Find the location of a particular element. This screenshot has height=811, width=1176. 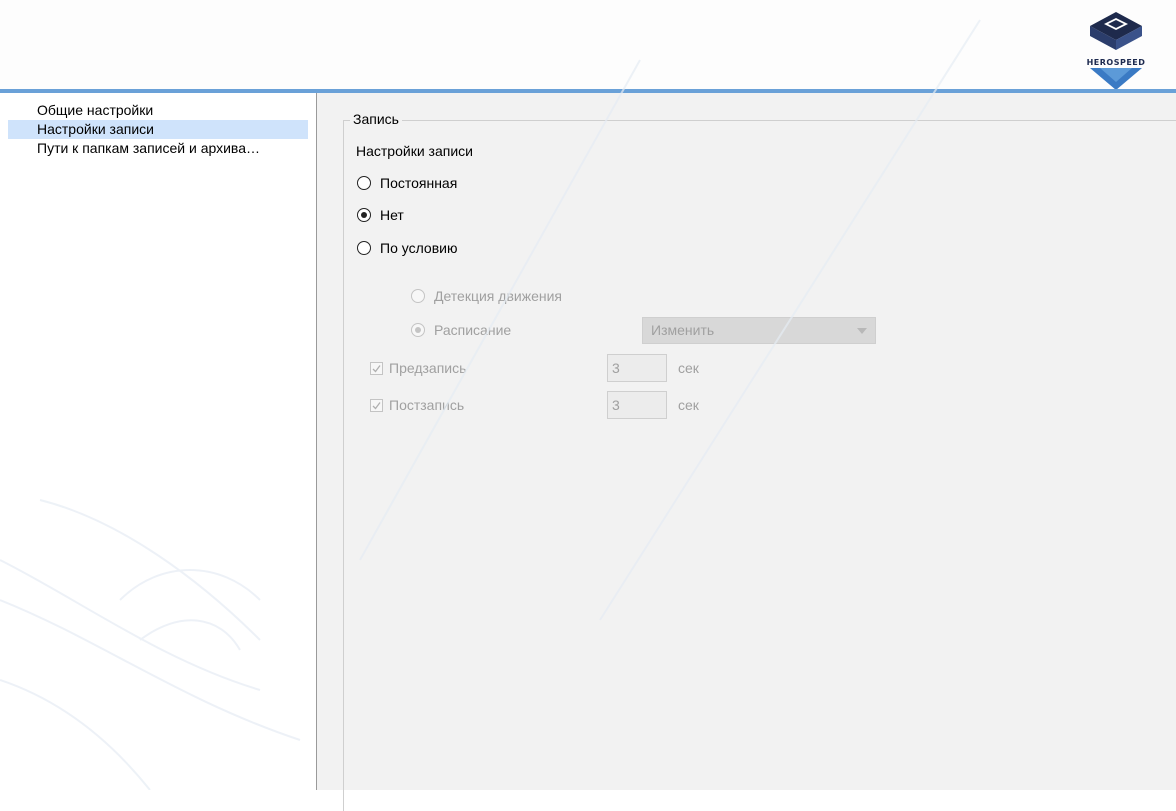

postrecord-checkbox is located at coordinates (376, 405).